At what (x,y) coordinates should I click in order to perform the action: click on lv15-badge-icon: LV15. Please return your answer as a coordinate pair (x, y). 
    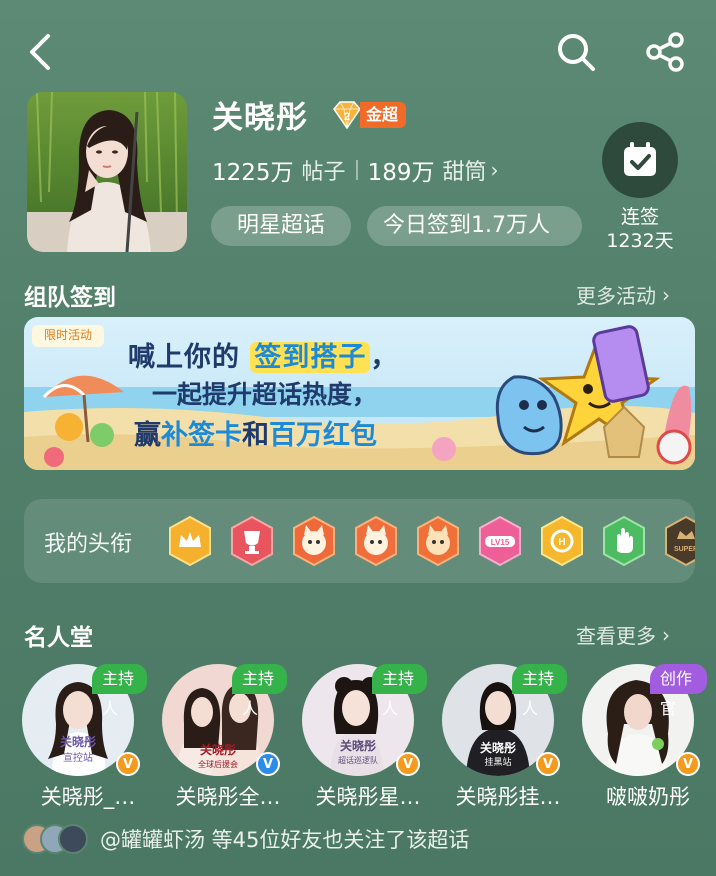
    Looking at the image, I should click on (500, 541).